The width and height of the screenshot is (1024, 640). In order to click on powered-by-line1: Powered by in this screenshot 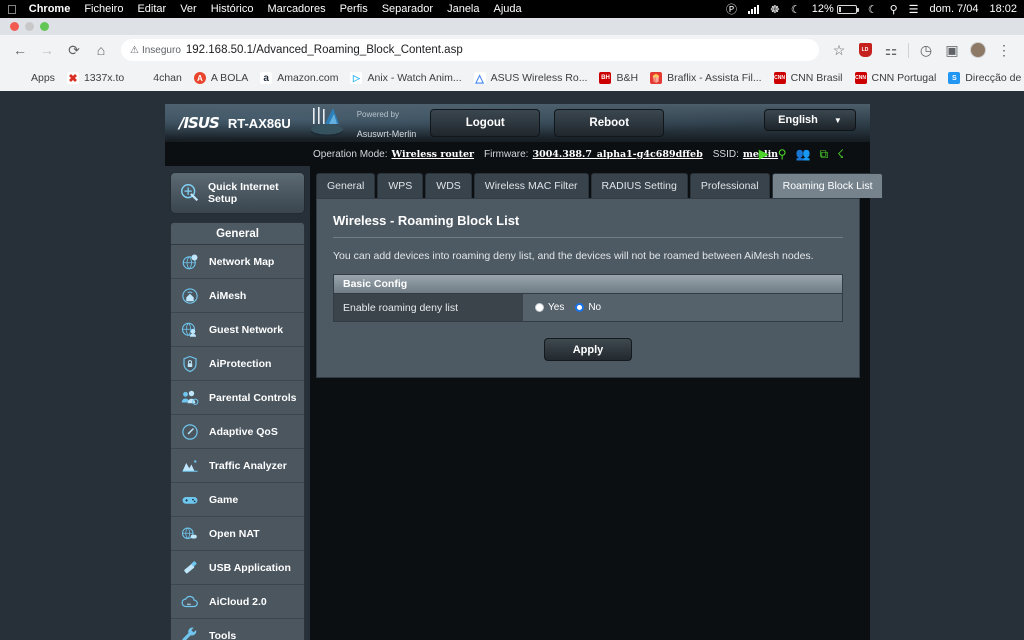, I will do `click(377, 114)`.